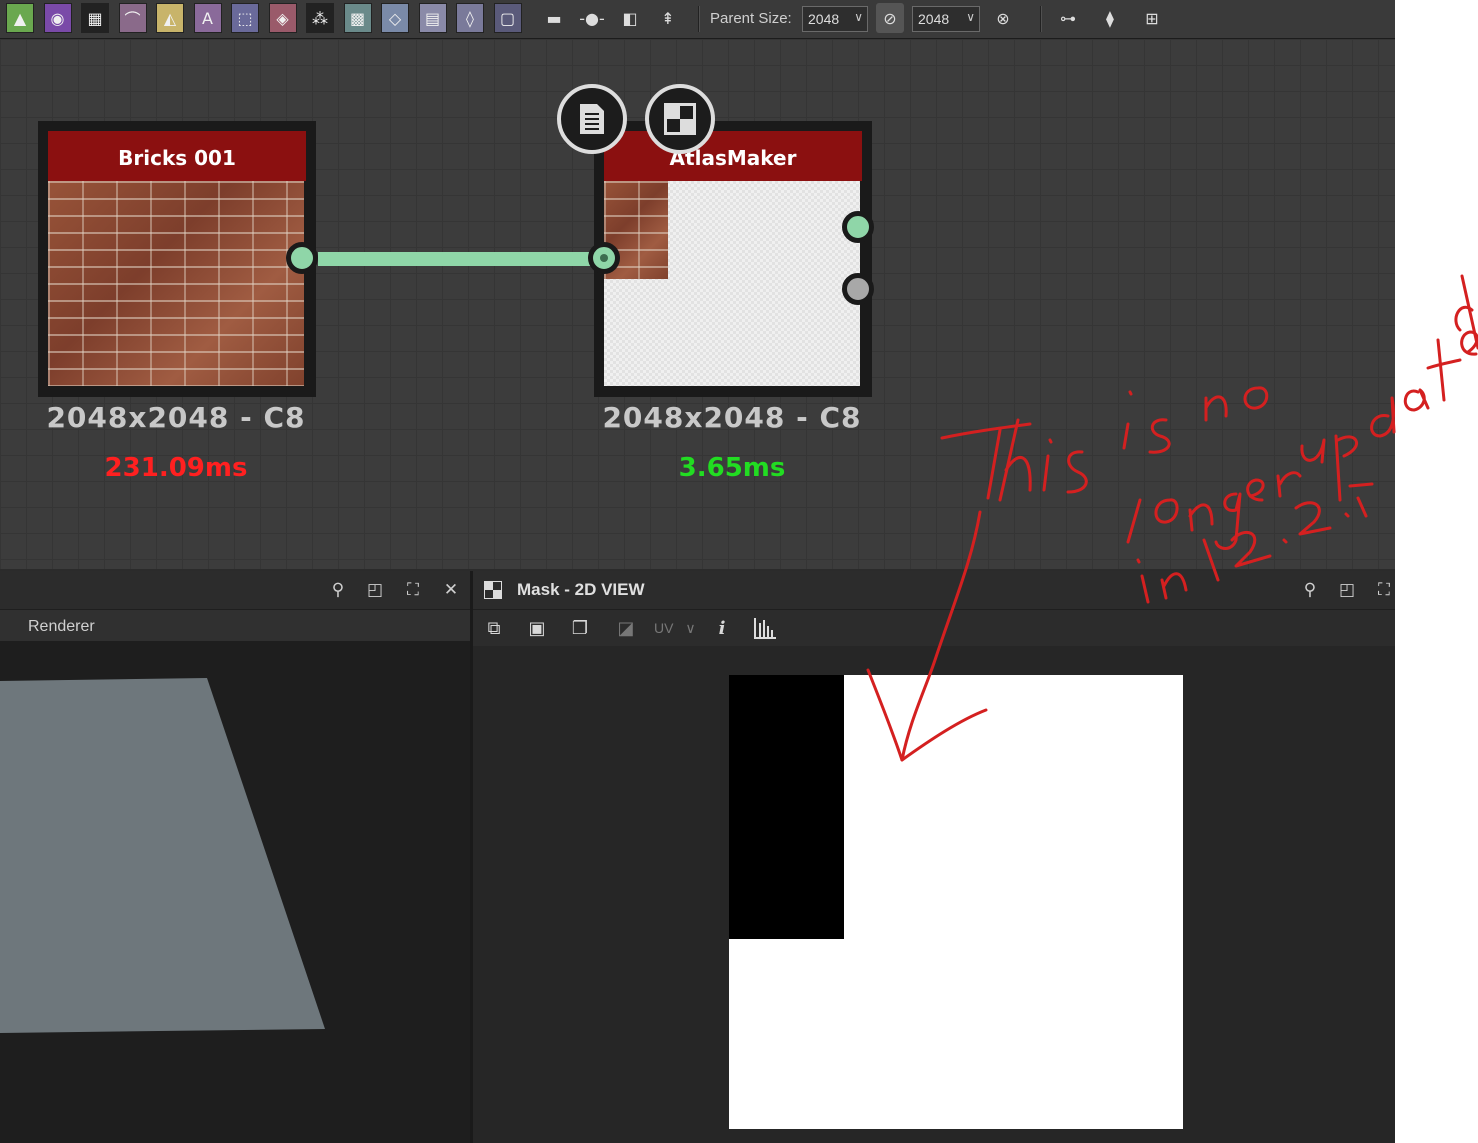  What do you see at coordinates (1152, 18) in the screenshot?
I see `snap-grid-icon: ⊞` at bounding box center [1152, 18].